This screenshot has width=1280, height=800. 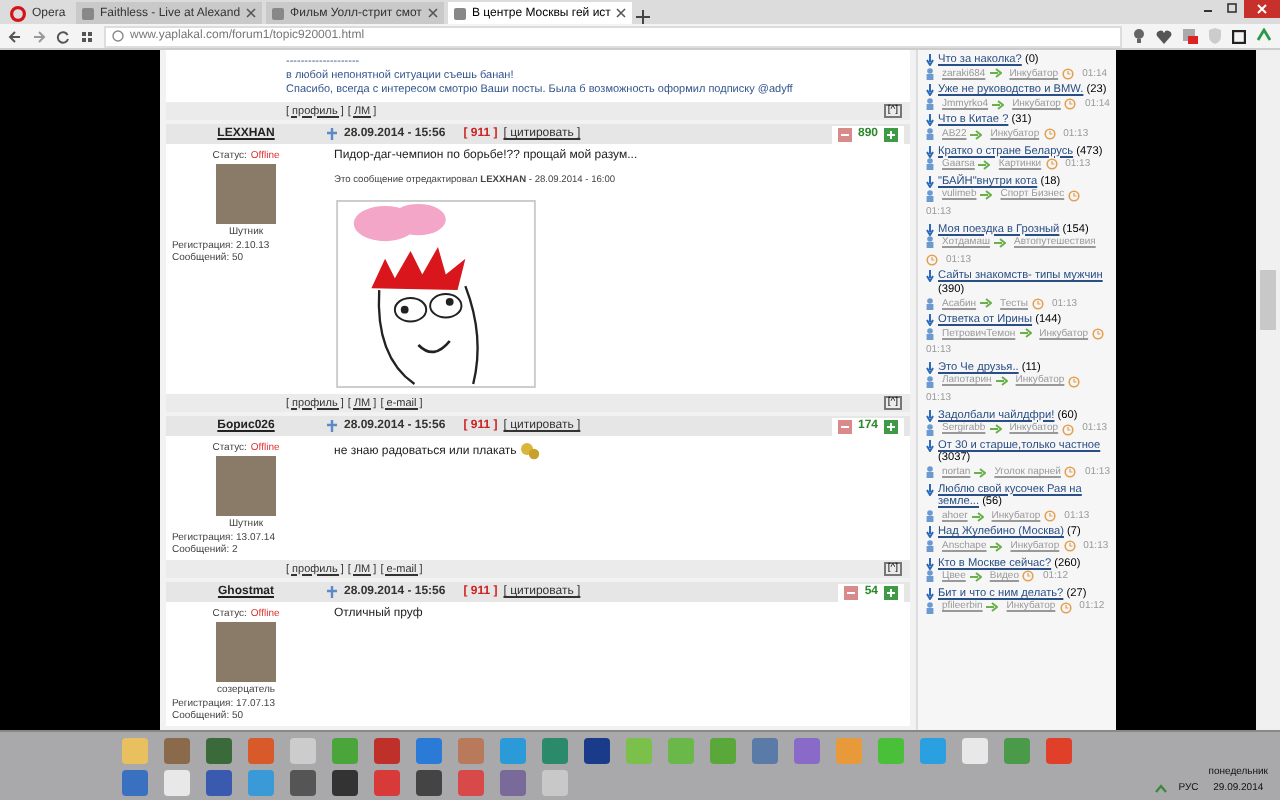 What do you see at coordinates (87, 36) in the screenshot?
I see `grid-icon` at bounding box center [87, 36].